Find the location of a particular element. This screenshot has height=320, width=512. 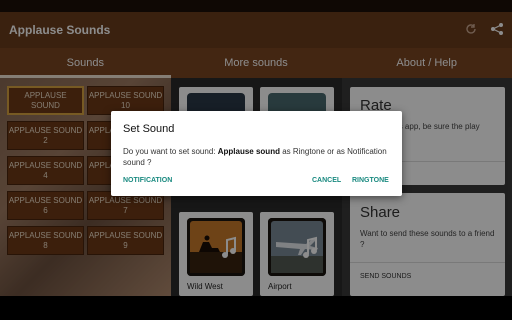

dialog-title: Set Sound is located at coordinates (149, 129).